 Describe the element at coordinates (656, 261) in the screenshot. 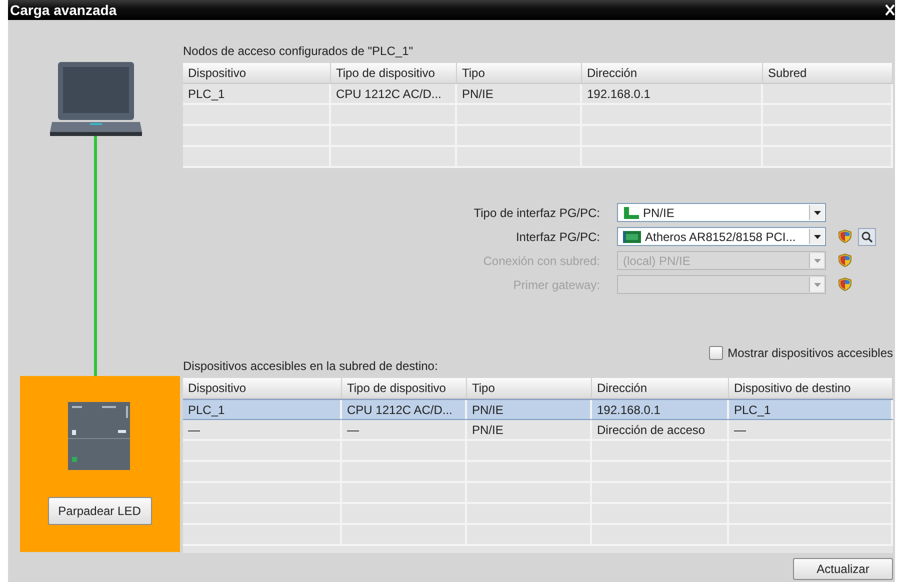

I see `field-value: (local) PN/IE` at that location.